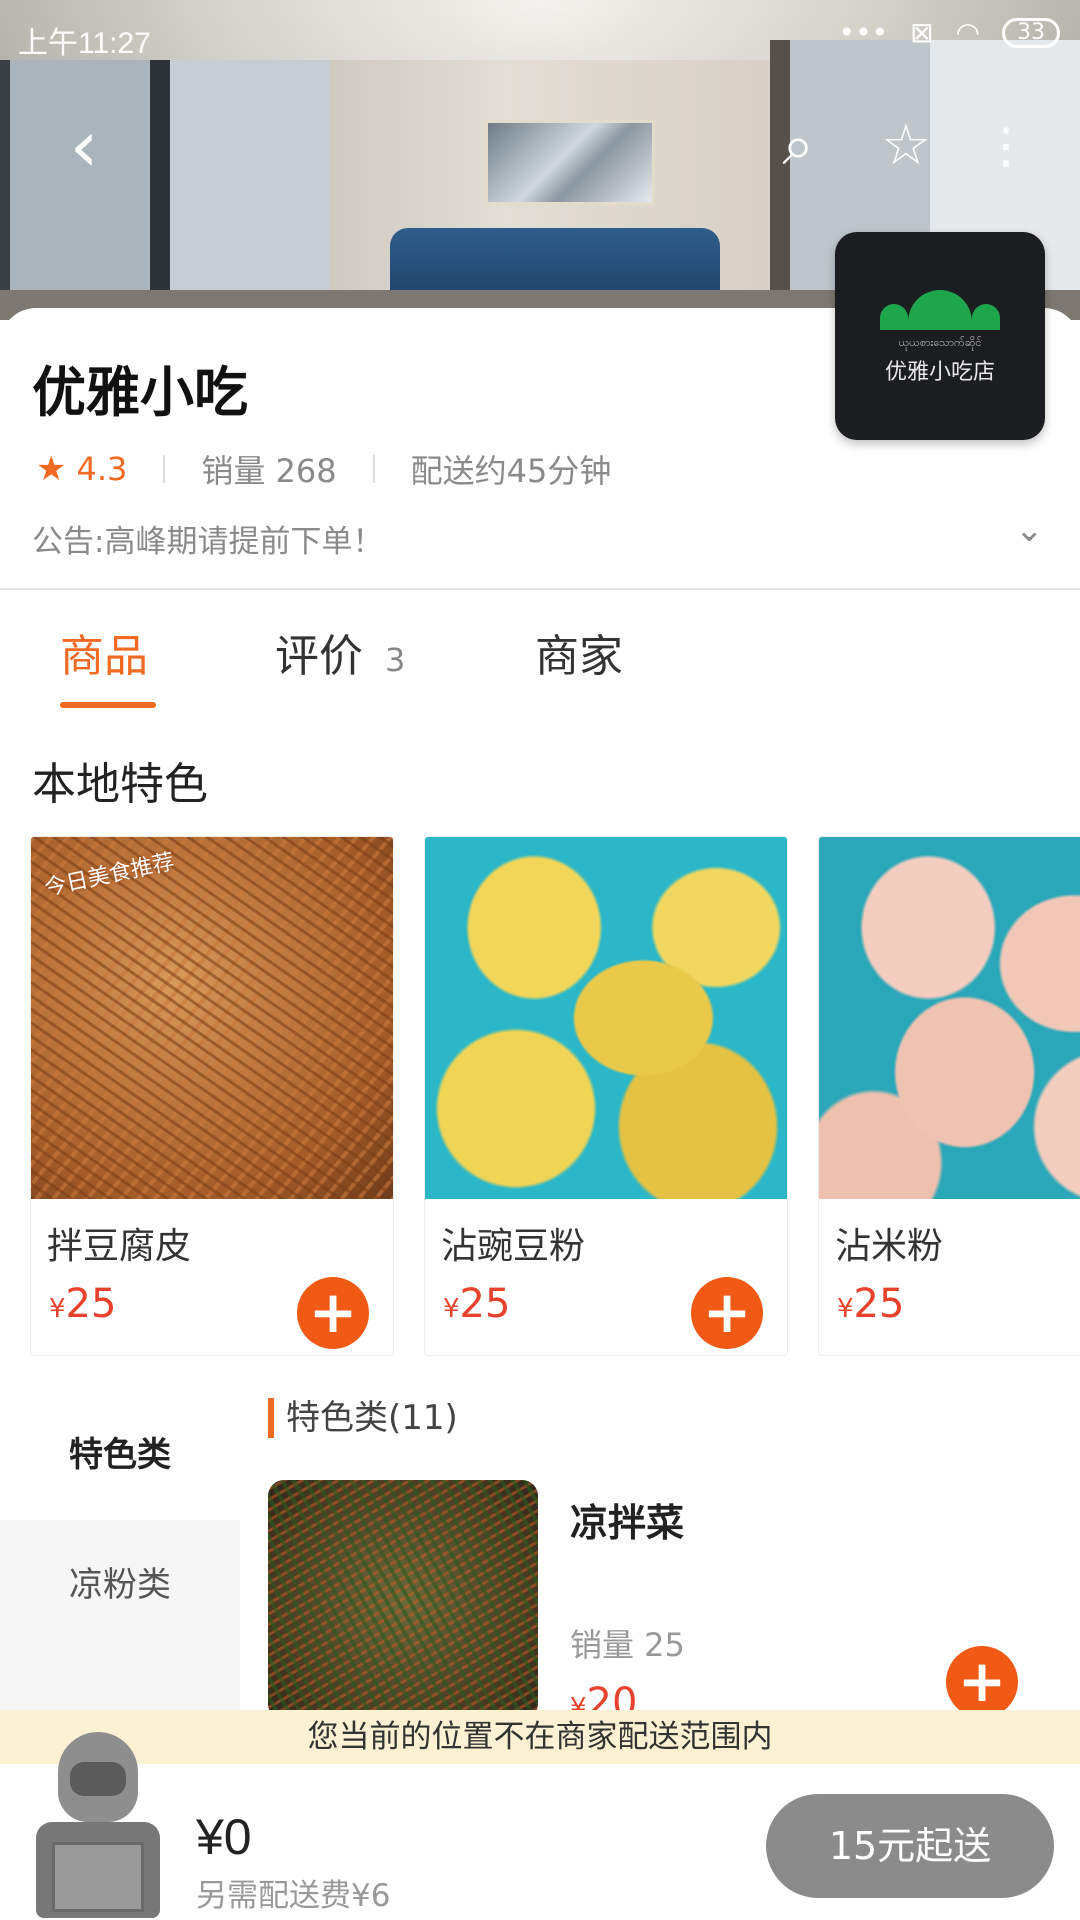 The width and height of the screenshot is (1080, 1920). What do you see at coordinates (906, 146) in the screenshot?
I see `favorite-star-icon: ☆` at bounding box center [906, 146].